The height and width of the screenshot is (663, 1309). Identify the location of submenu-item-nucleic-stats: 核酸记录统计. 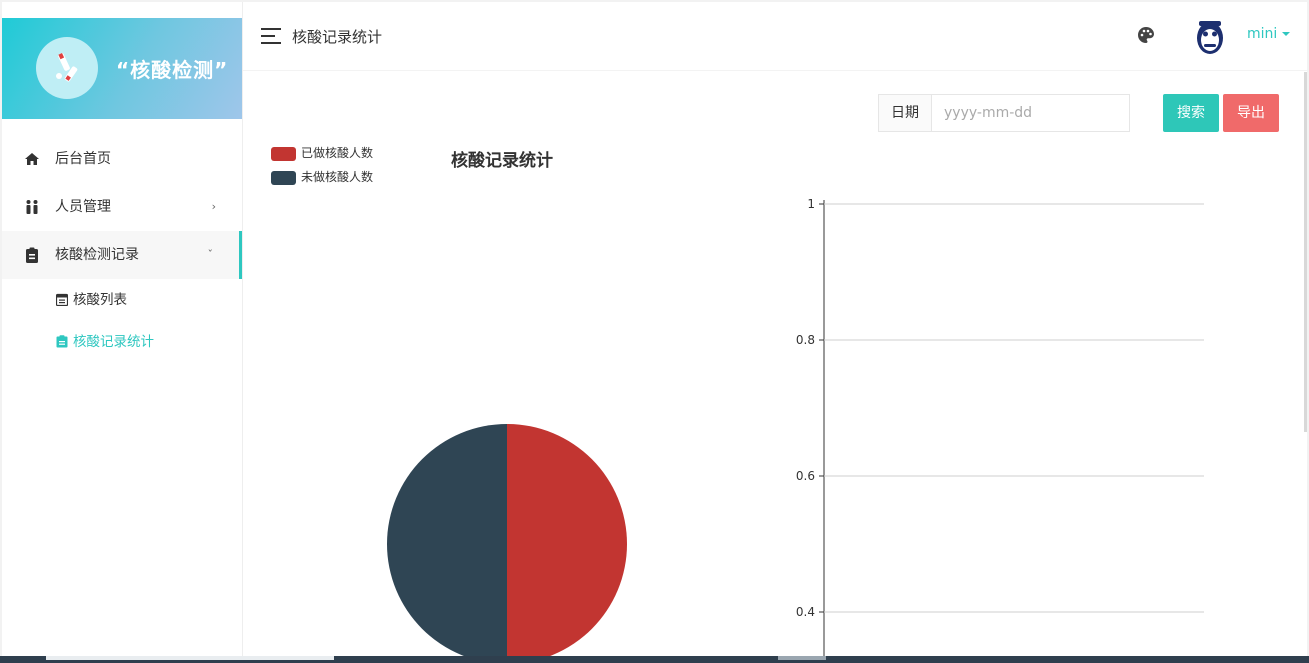
(122, 342).